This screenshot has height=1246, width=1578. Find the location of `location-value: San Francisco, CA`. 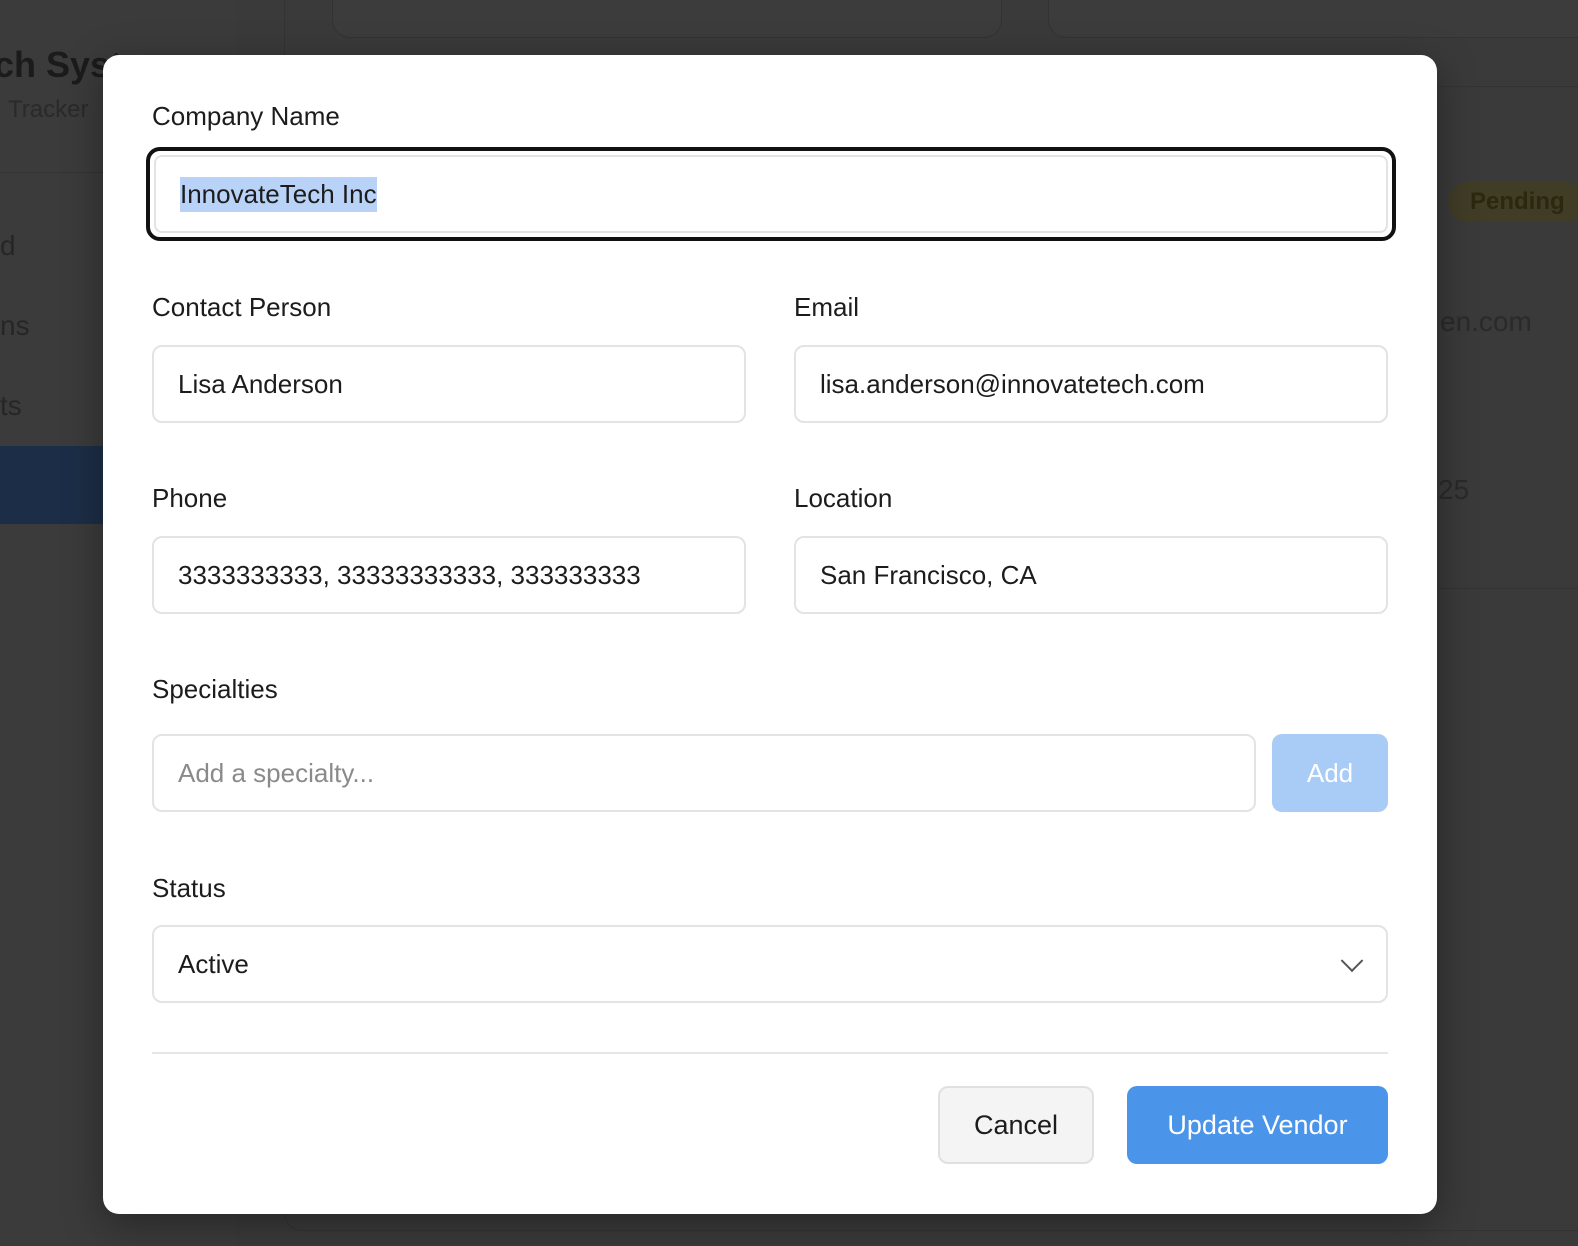

location-value: San Francisco, CA is located at coordinates (928, 574).